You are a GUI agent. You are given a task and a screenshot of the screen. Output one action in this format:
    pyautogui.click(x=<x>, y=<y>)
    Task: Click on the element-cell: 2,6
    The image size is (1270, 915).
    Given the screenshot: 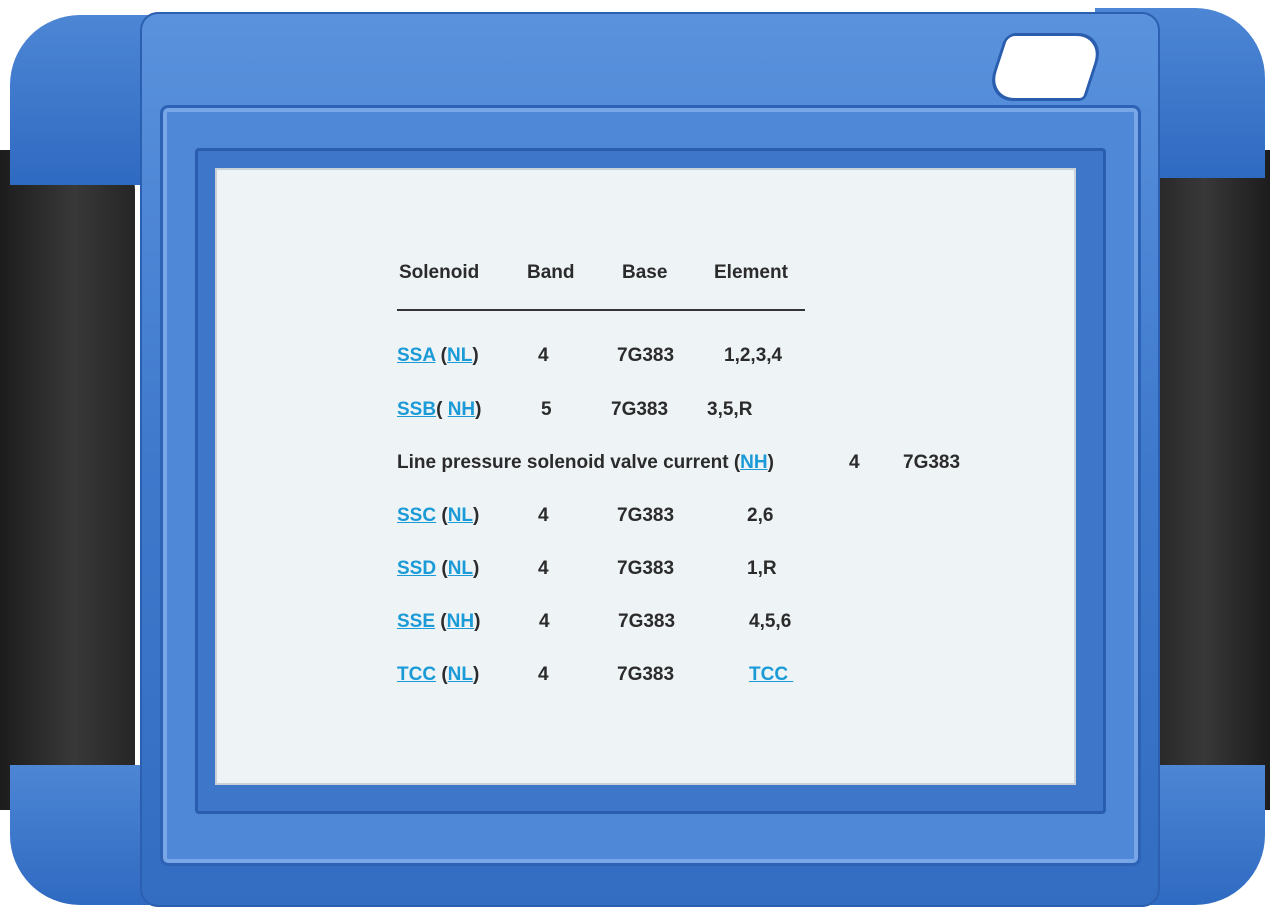 What is the action you would take?
    pyautogui.click(x=760, y=515)
    